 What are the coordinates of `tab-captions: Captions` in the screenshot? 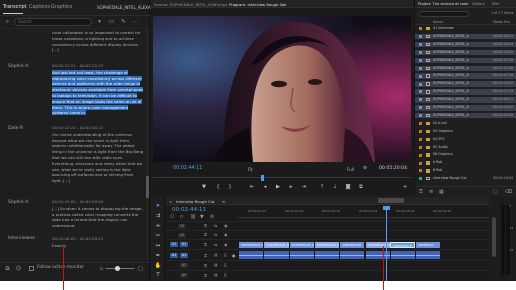 It's located at (39, 7).